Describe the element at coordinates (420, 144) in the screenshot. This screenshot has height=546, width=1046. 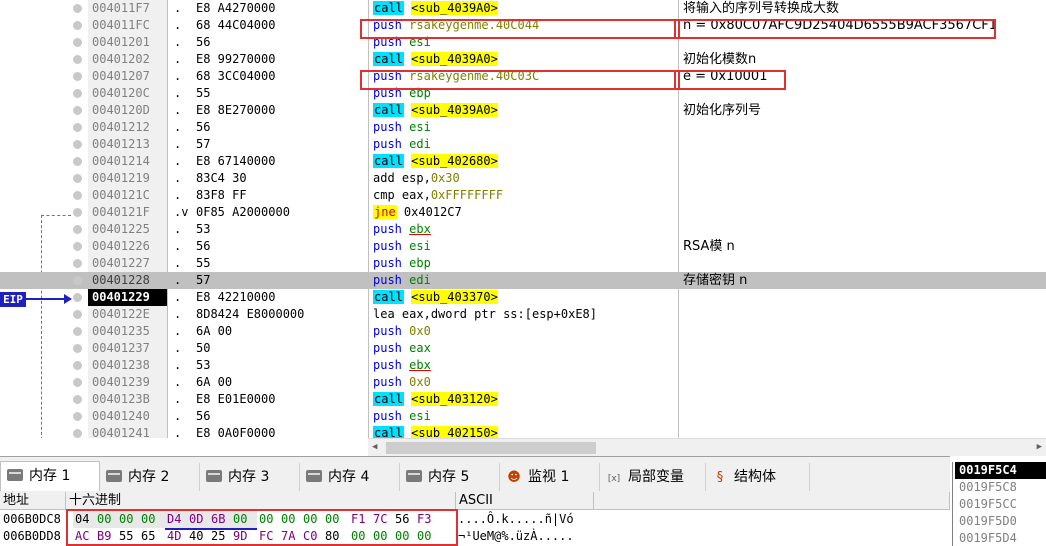
I see `instruction-operand: edi` at that location.